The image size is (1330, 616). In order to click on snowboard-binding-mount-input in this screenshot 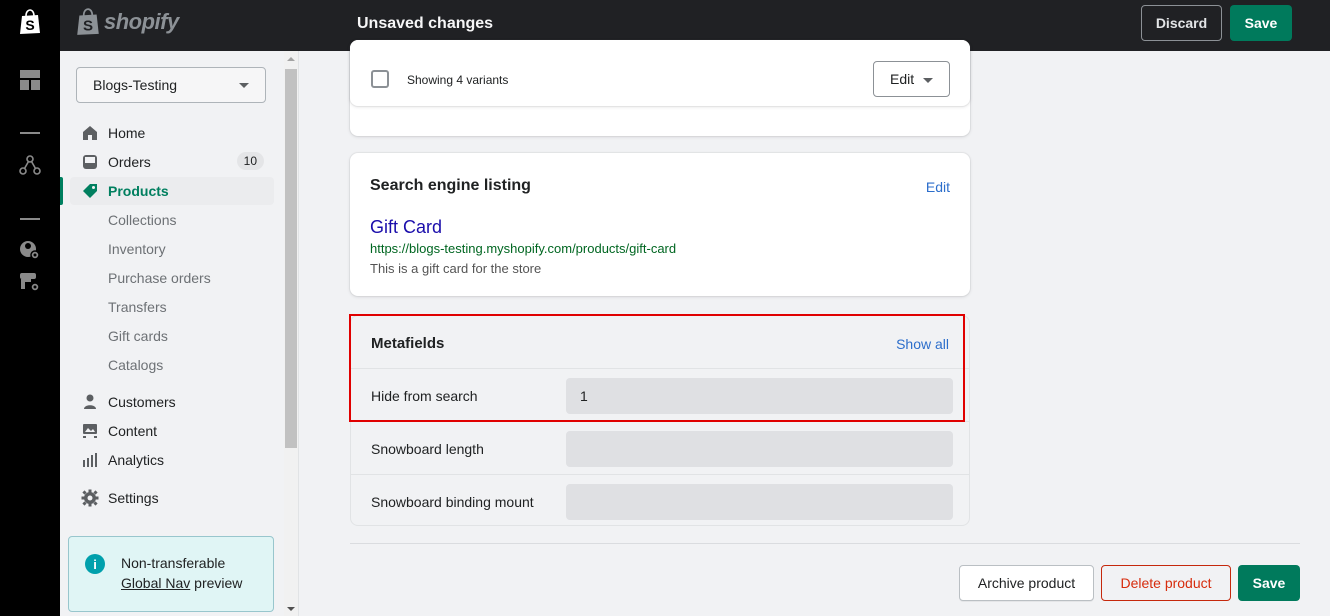, I will do `click(759, 502)`.